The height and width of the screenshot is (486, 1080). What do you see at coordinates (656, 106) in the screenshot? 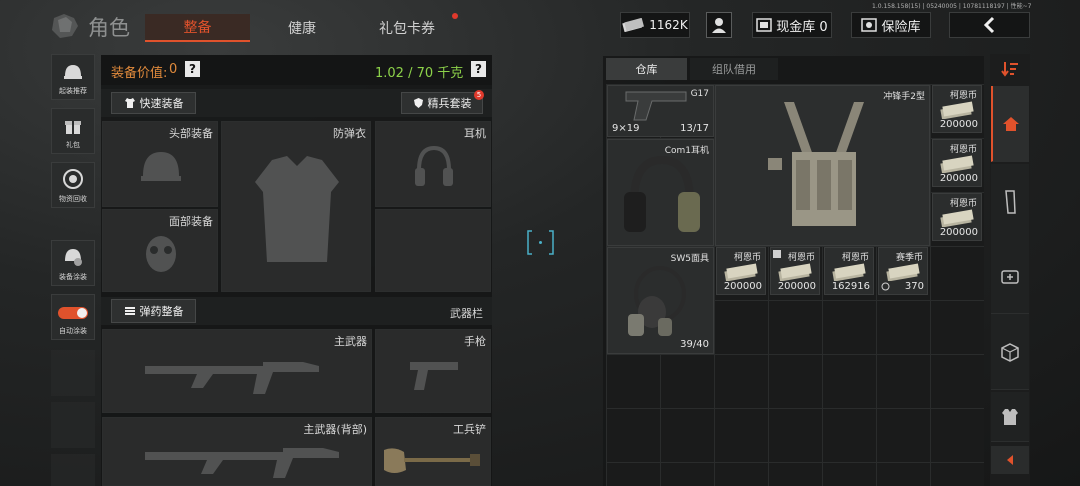
I see `pistol-icon` at bounding box center [656, 106].